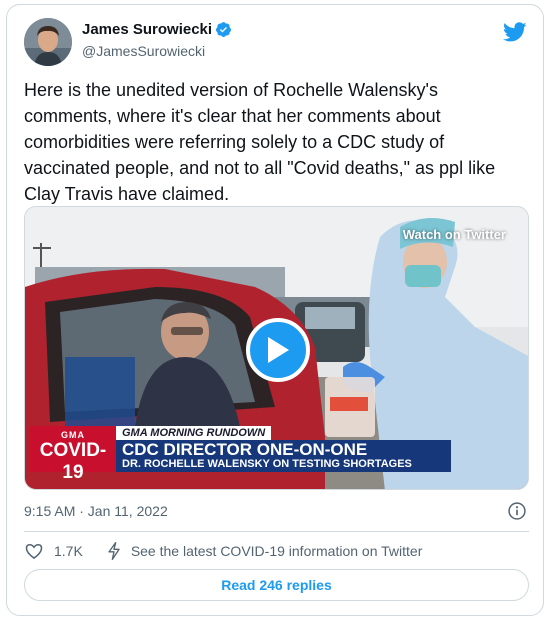 This screenshot has height=622, width=550. I want to click on author-name: James Surowiecki, so click(147, 29).